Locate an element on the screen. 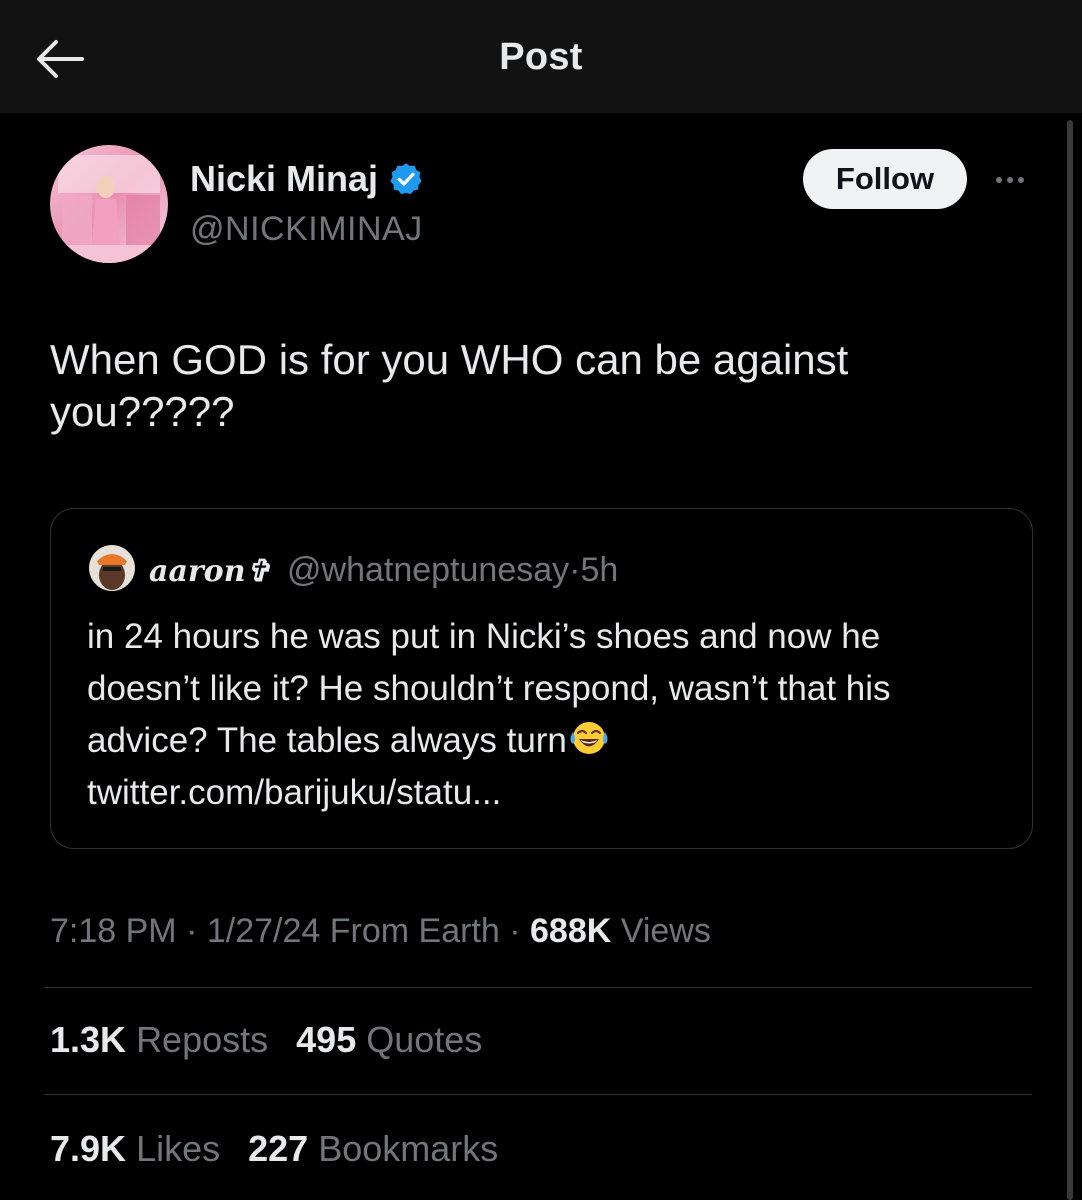 This screenshot has width=1082, height=1200. author-avatar is located at coordinates (109, 204).